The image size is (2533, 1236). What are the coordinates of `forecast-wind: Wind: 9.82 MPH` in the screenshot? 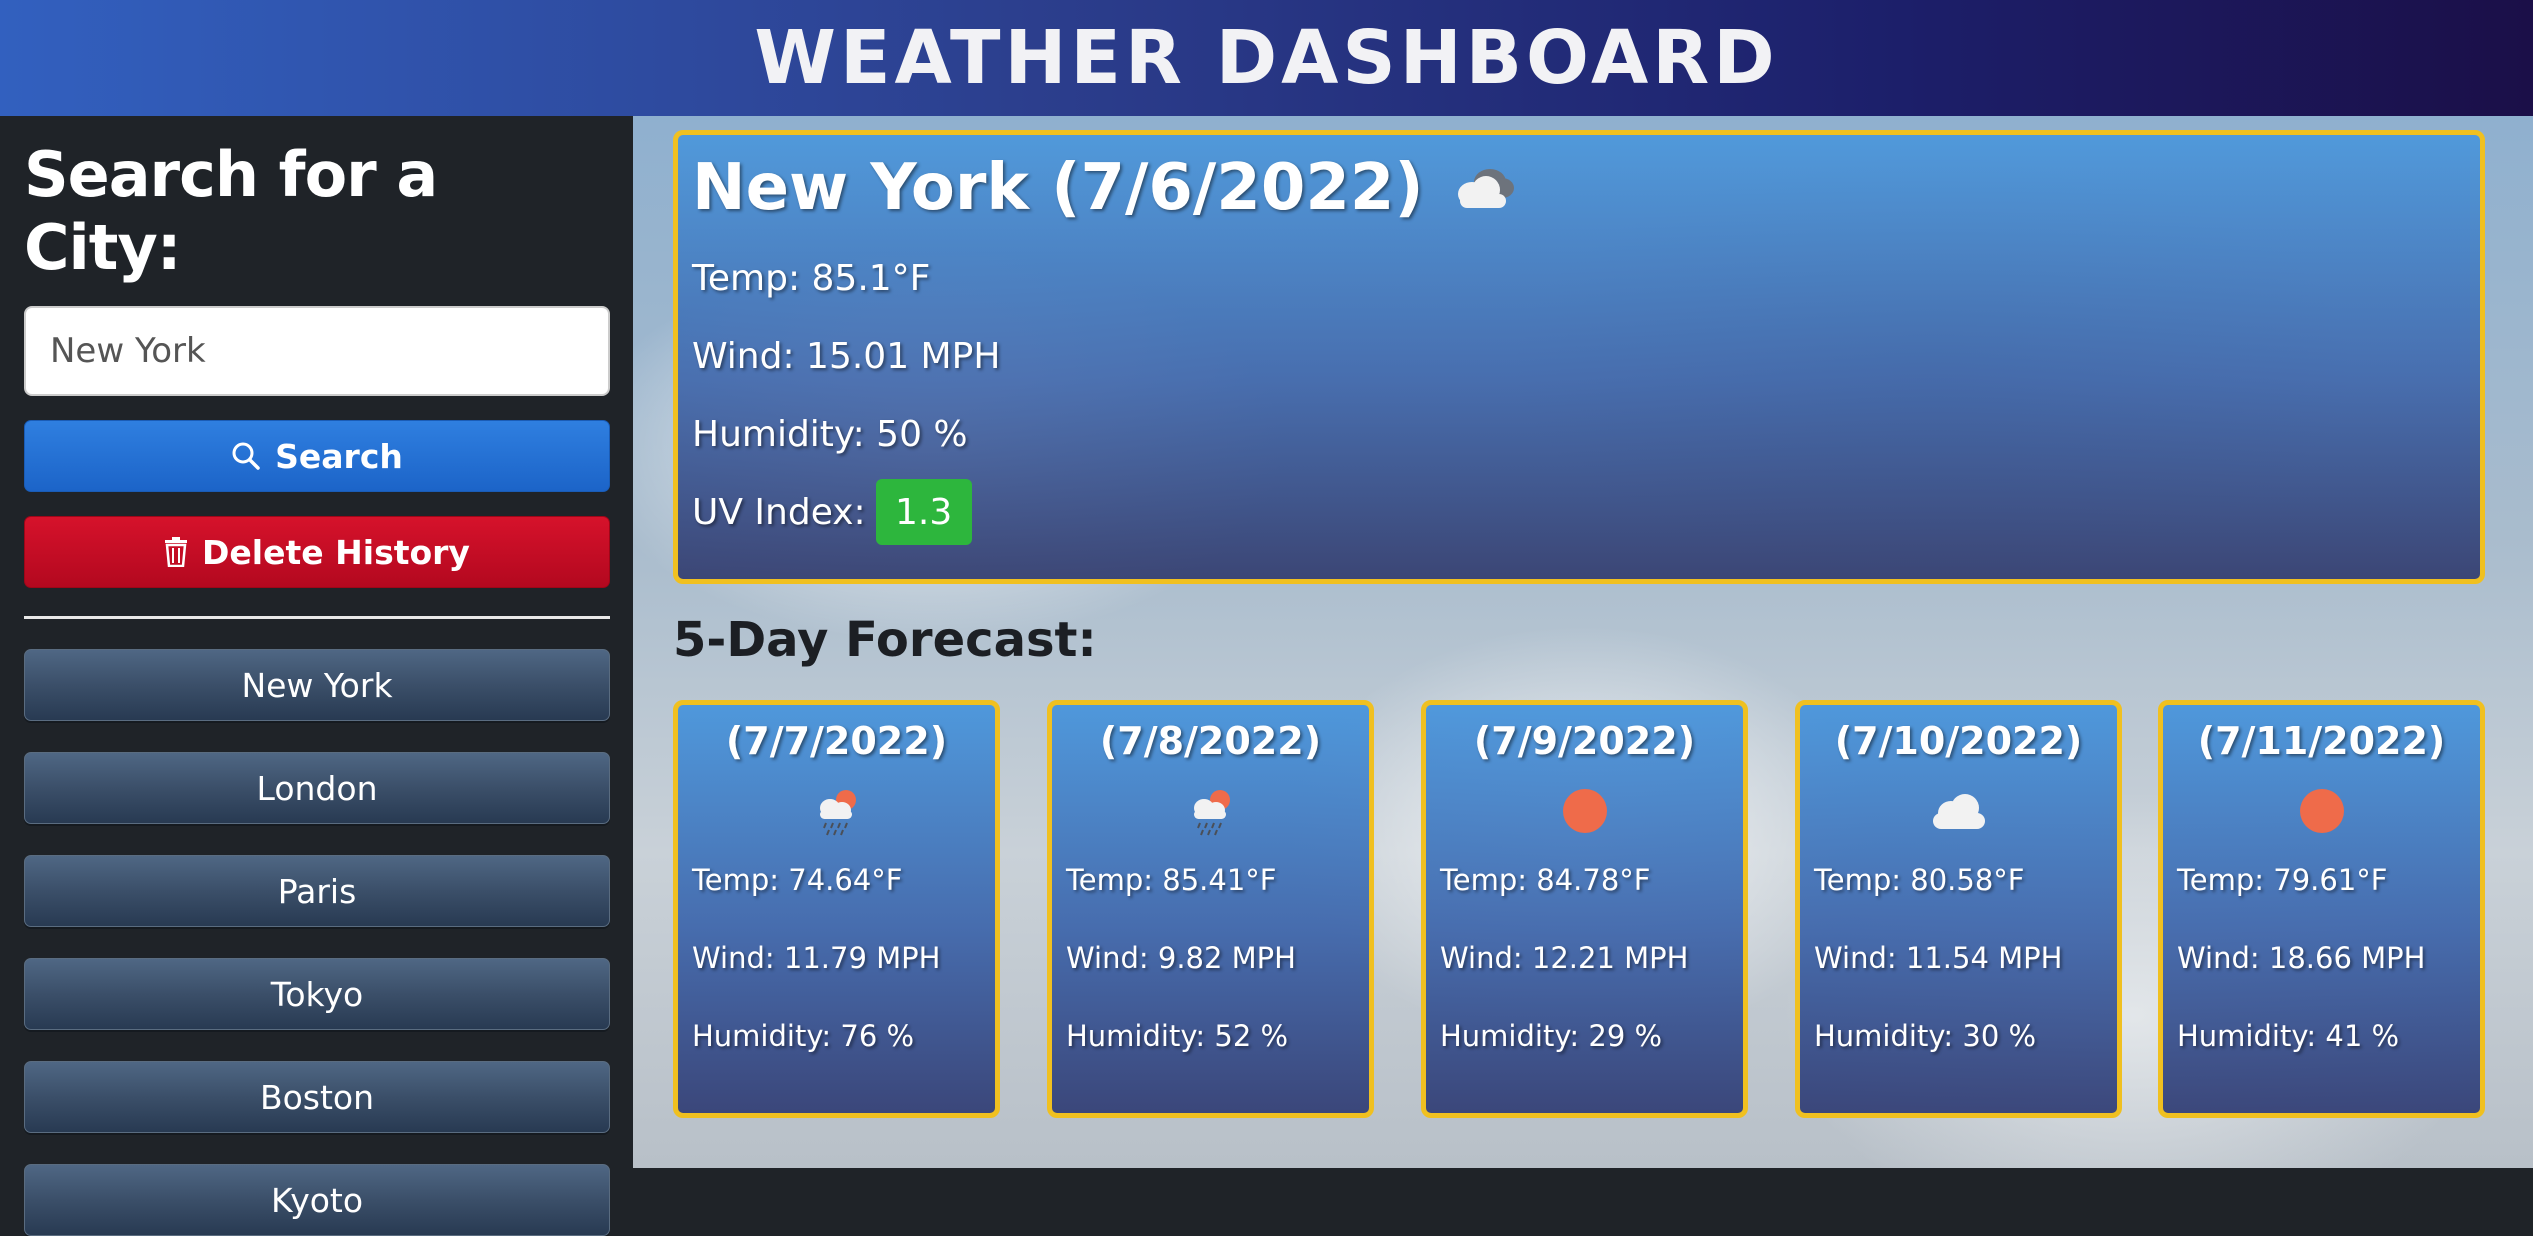 It's located at (1181, 958).